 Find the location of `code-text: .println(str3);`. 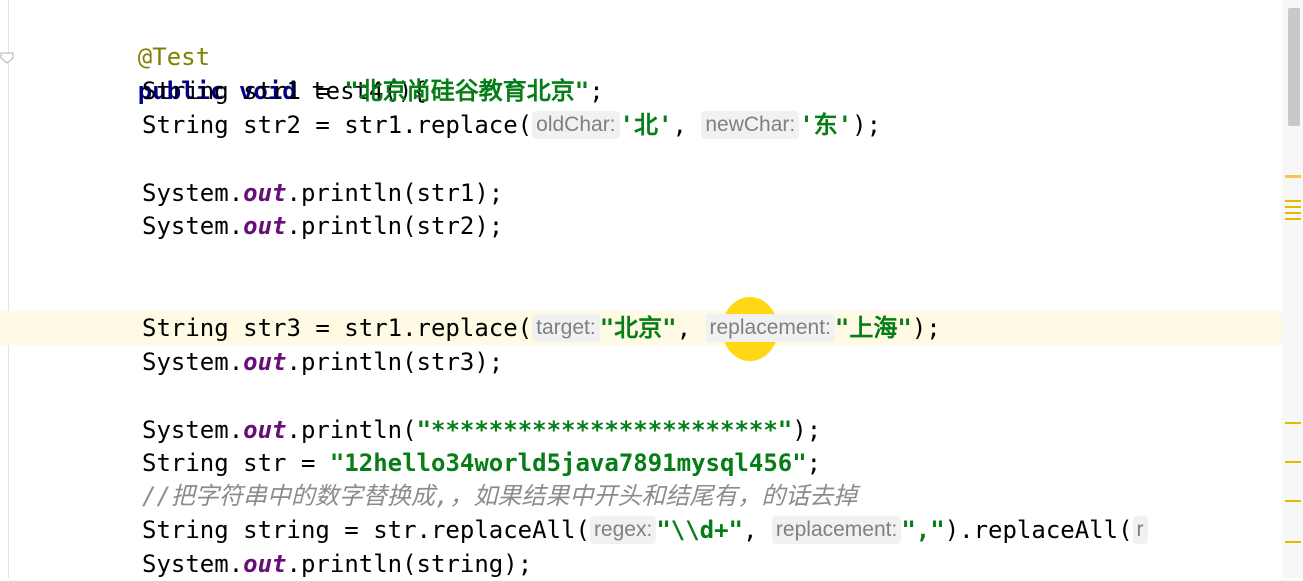

code-text: .println(str3); is located at coordinates (395, 362).